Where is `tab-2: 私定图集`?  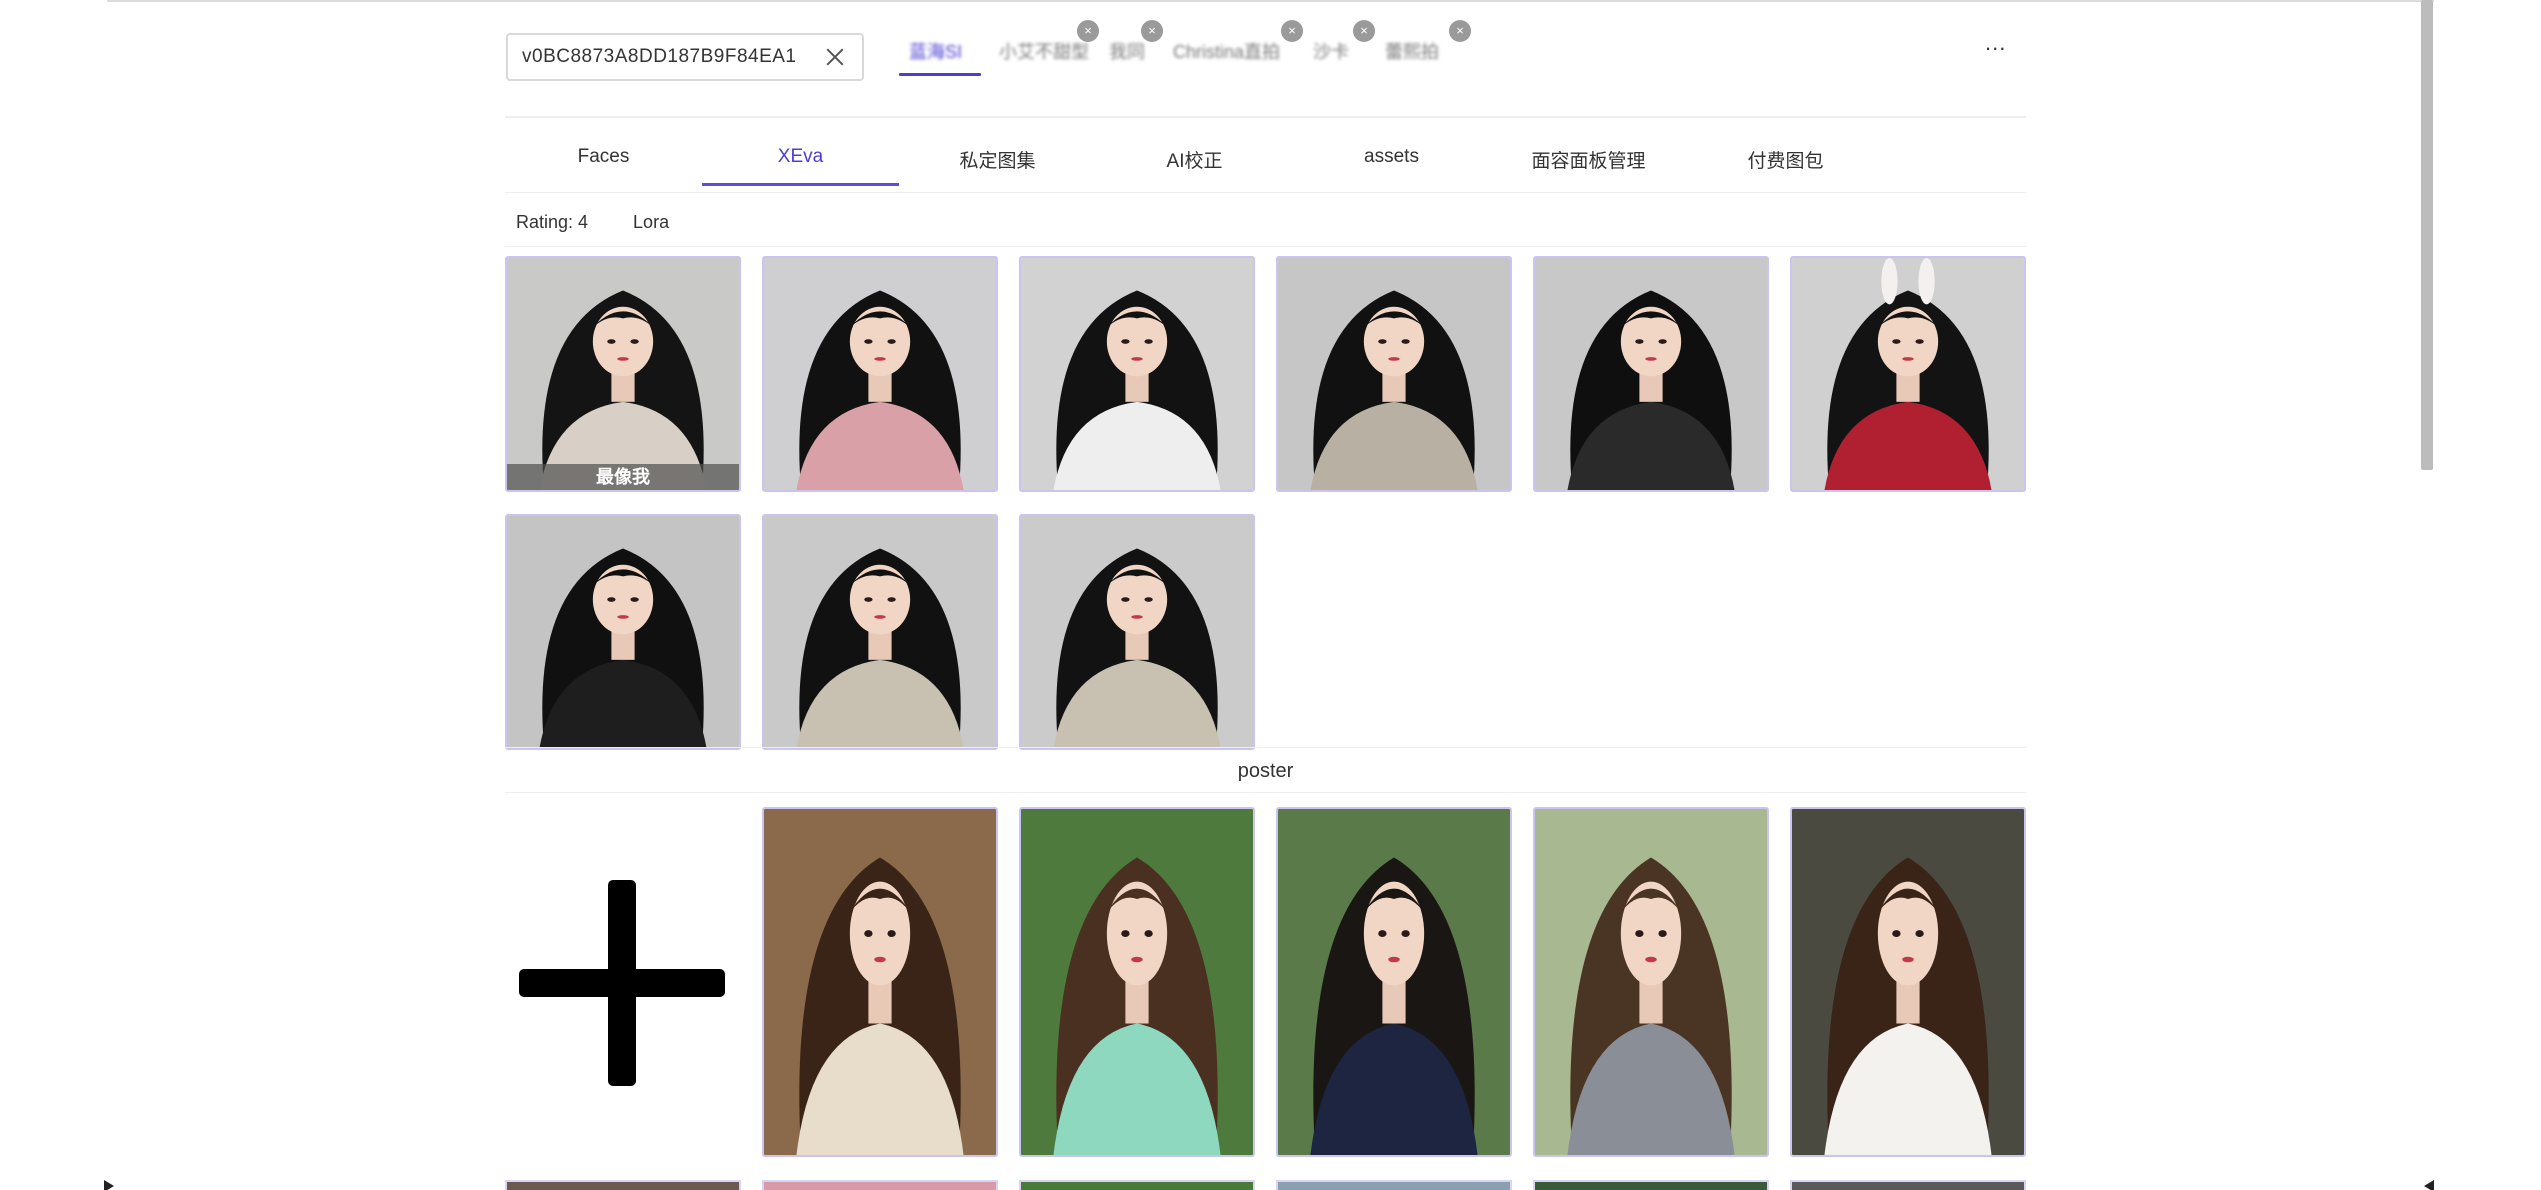 tab-2: 私定图集 is located at coordinates (997, 155).